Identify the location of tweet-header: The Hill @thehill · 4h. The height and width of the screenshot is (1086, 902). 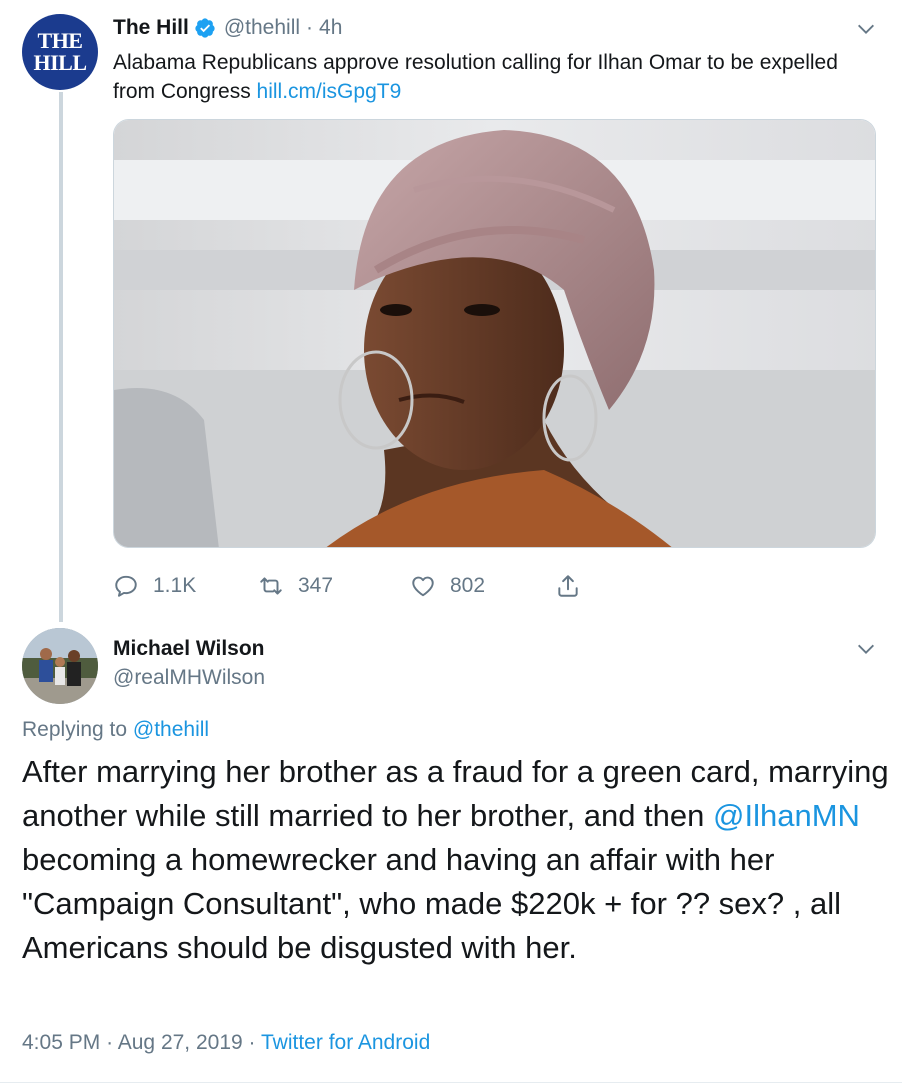
(227, 28).